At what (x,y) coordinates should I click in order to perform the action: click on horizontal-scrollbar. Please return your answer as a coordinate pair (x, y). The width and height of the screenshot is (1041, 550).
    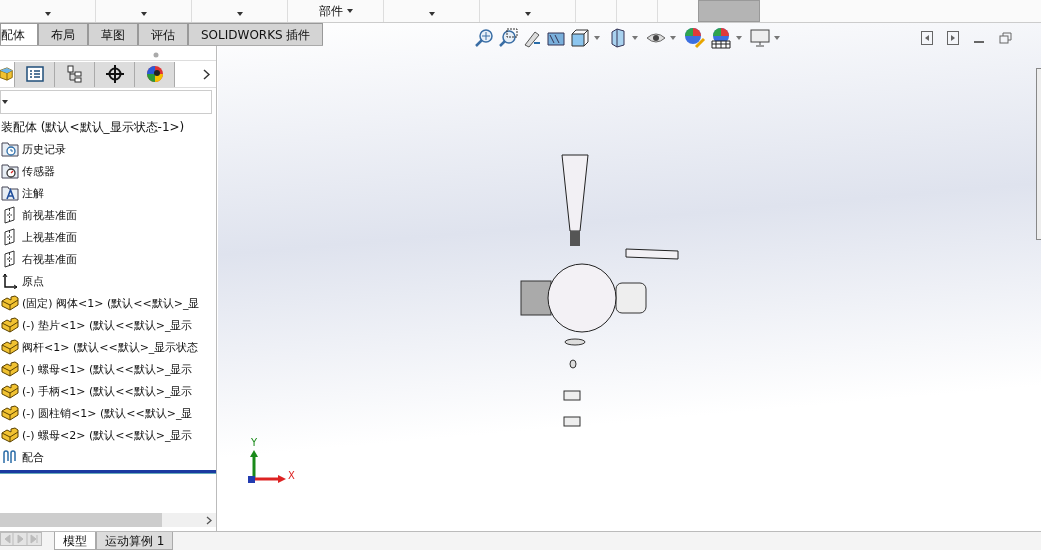
    Looking at the image, I should click on (108, 520).